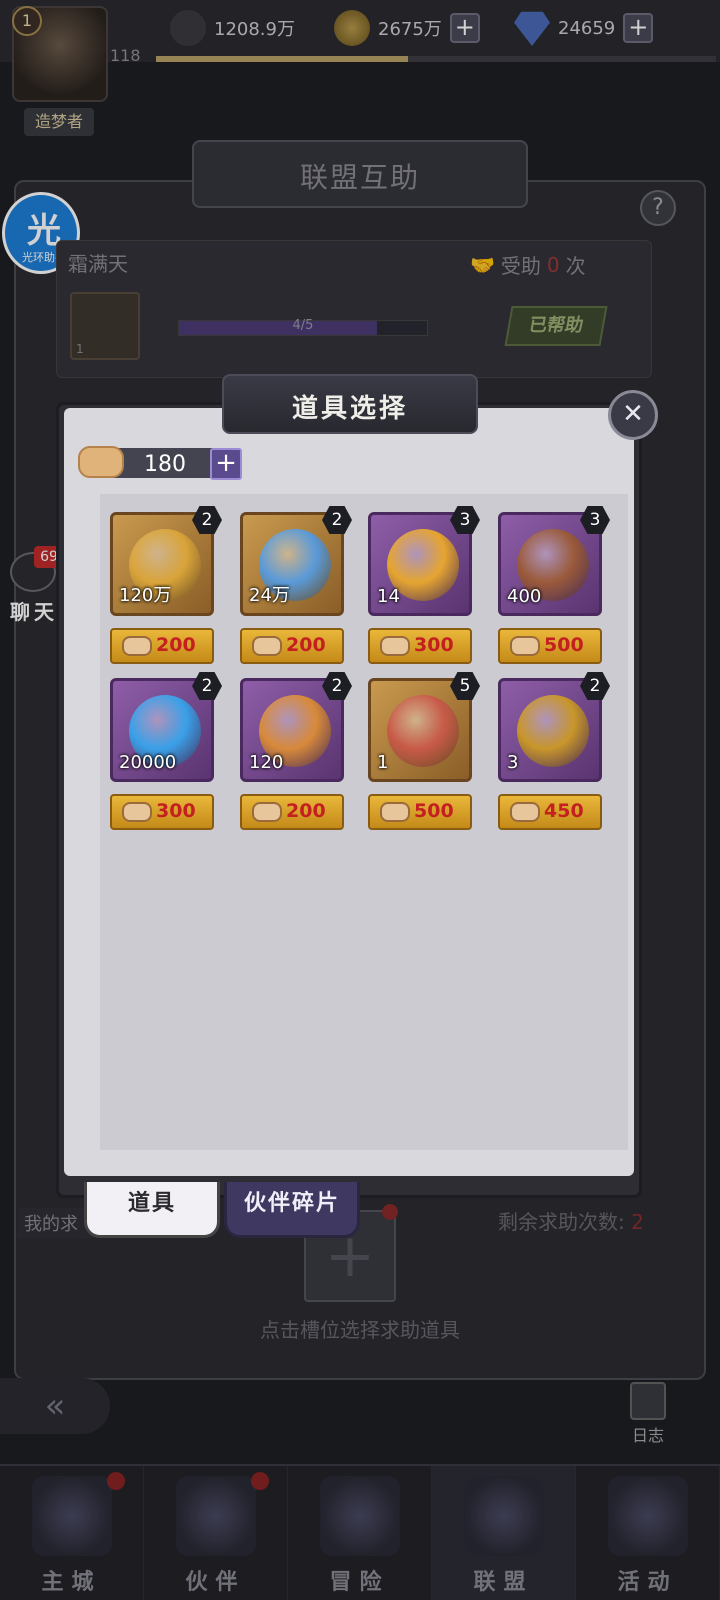 The height and width of the screenshot is (1600, 720). What do you see at coordinates (587, 28) in the screenshot?
I see `diamond-value: 24659` at bounding box center [587, 28].